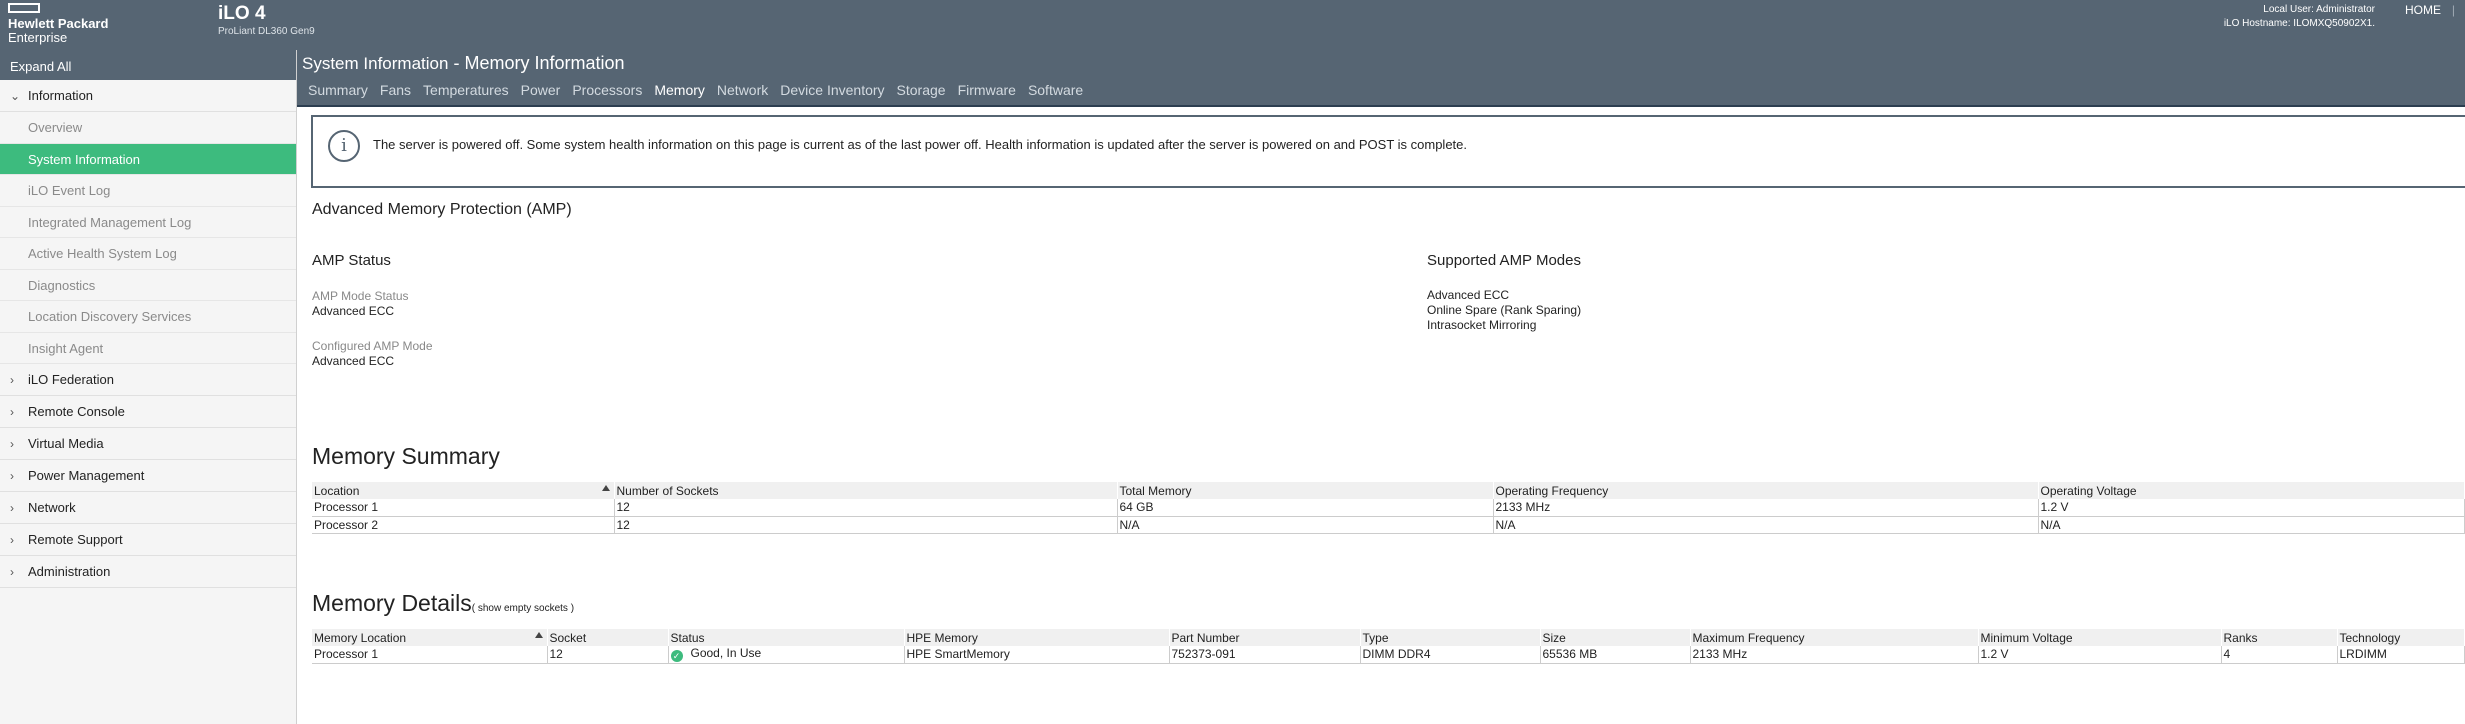 This screenshot has width=2465, height=724. I want to click on column-header-ranks: Ranks, so click(2279, 637).